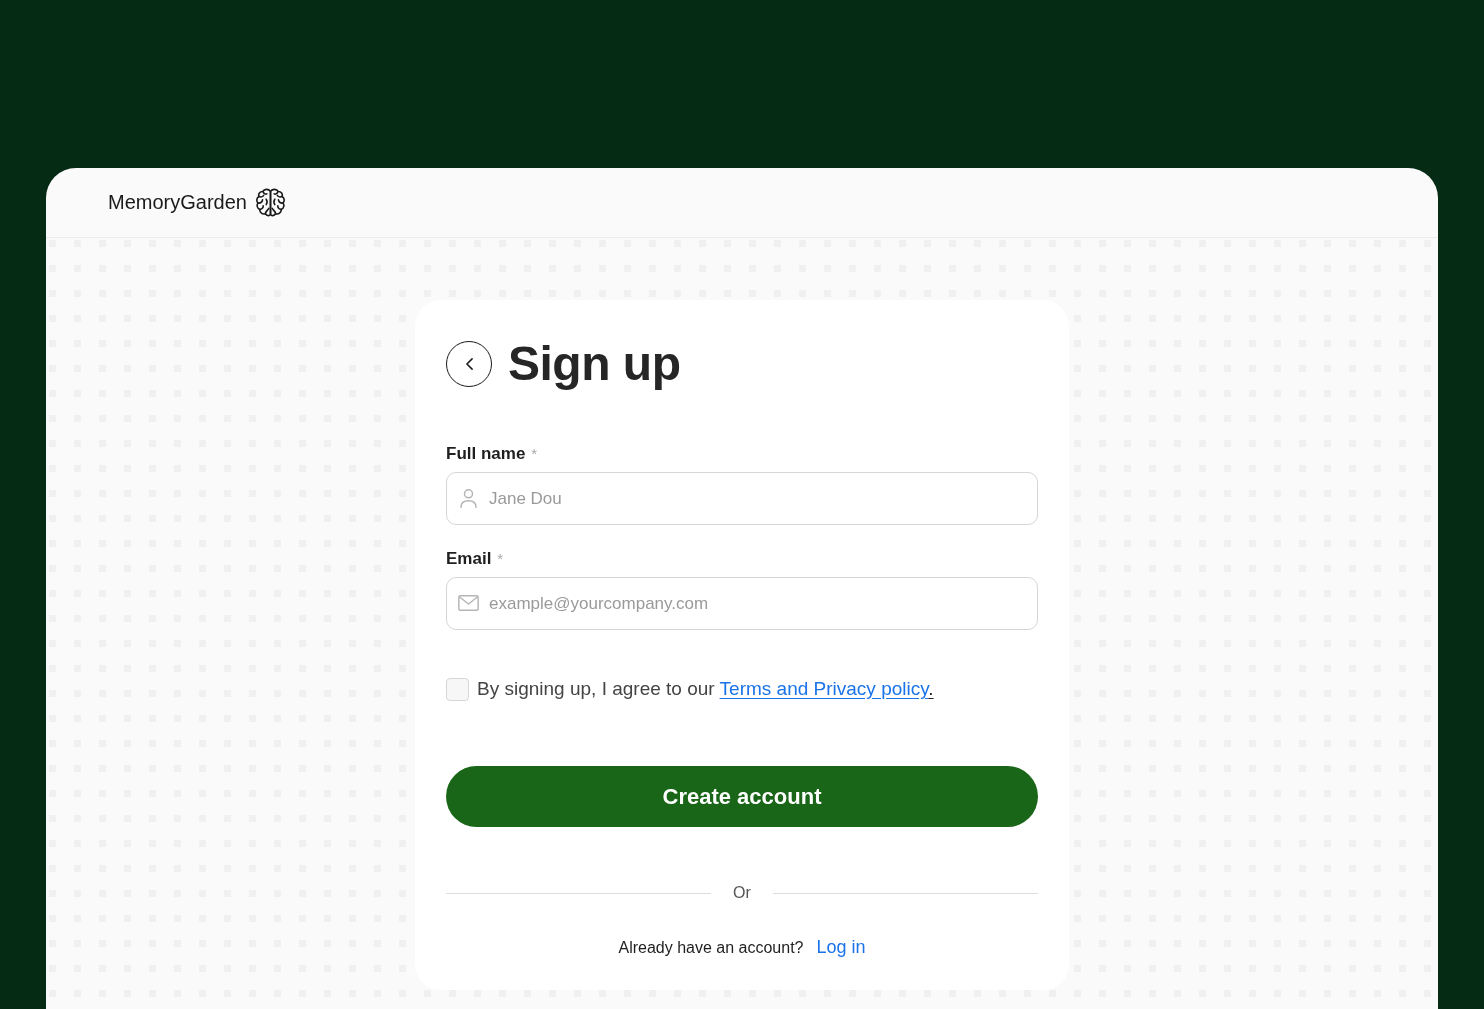 The width and height of the screenshot is (1484, 1009). What do you see at coordinates (486, 454) in the screenshot?
I see `field-label: Full name` at bounding box center [486, 454].